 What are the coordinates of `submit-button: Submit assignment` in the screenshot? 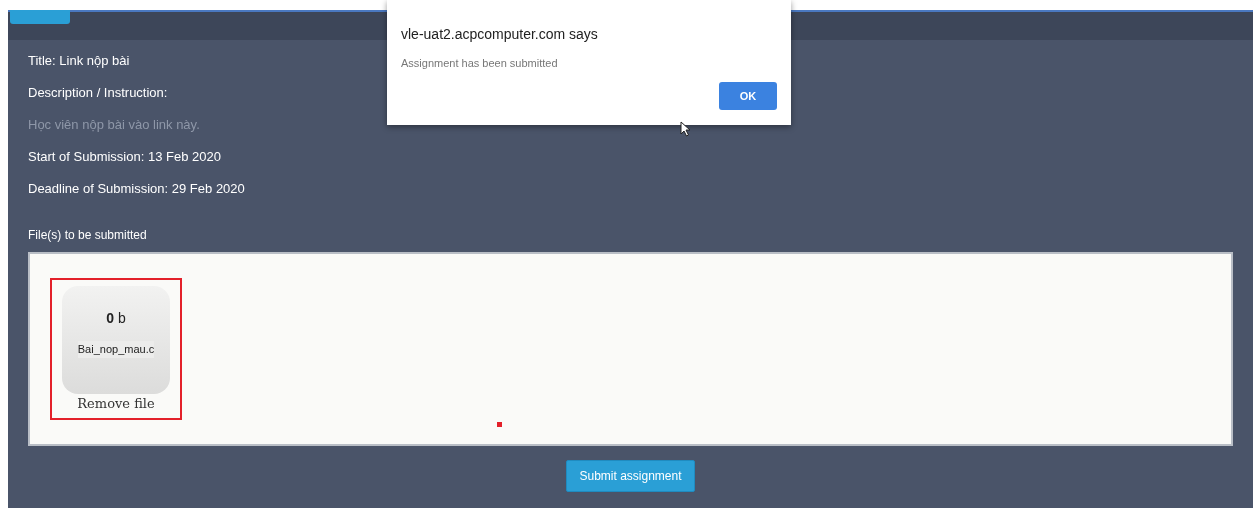 It's located at (630, 476).